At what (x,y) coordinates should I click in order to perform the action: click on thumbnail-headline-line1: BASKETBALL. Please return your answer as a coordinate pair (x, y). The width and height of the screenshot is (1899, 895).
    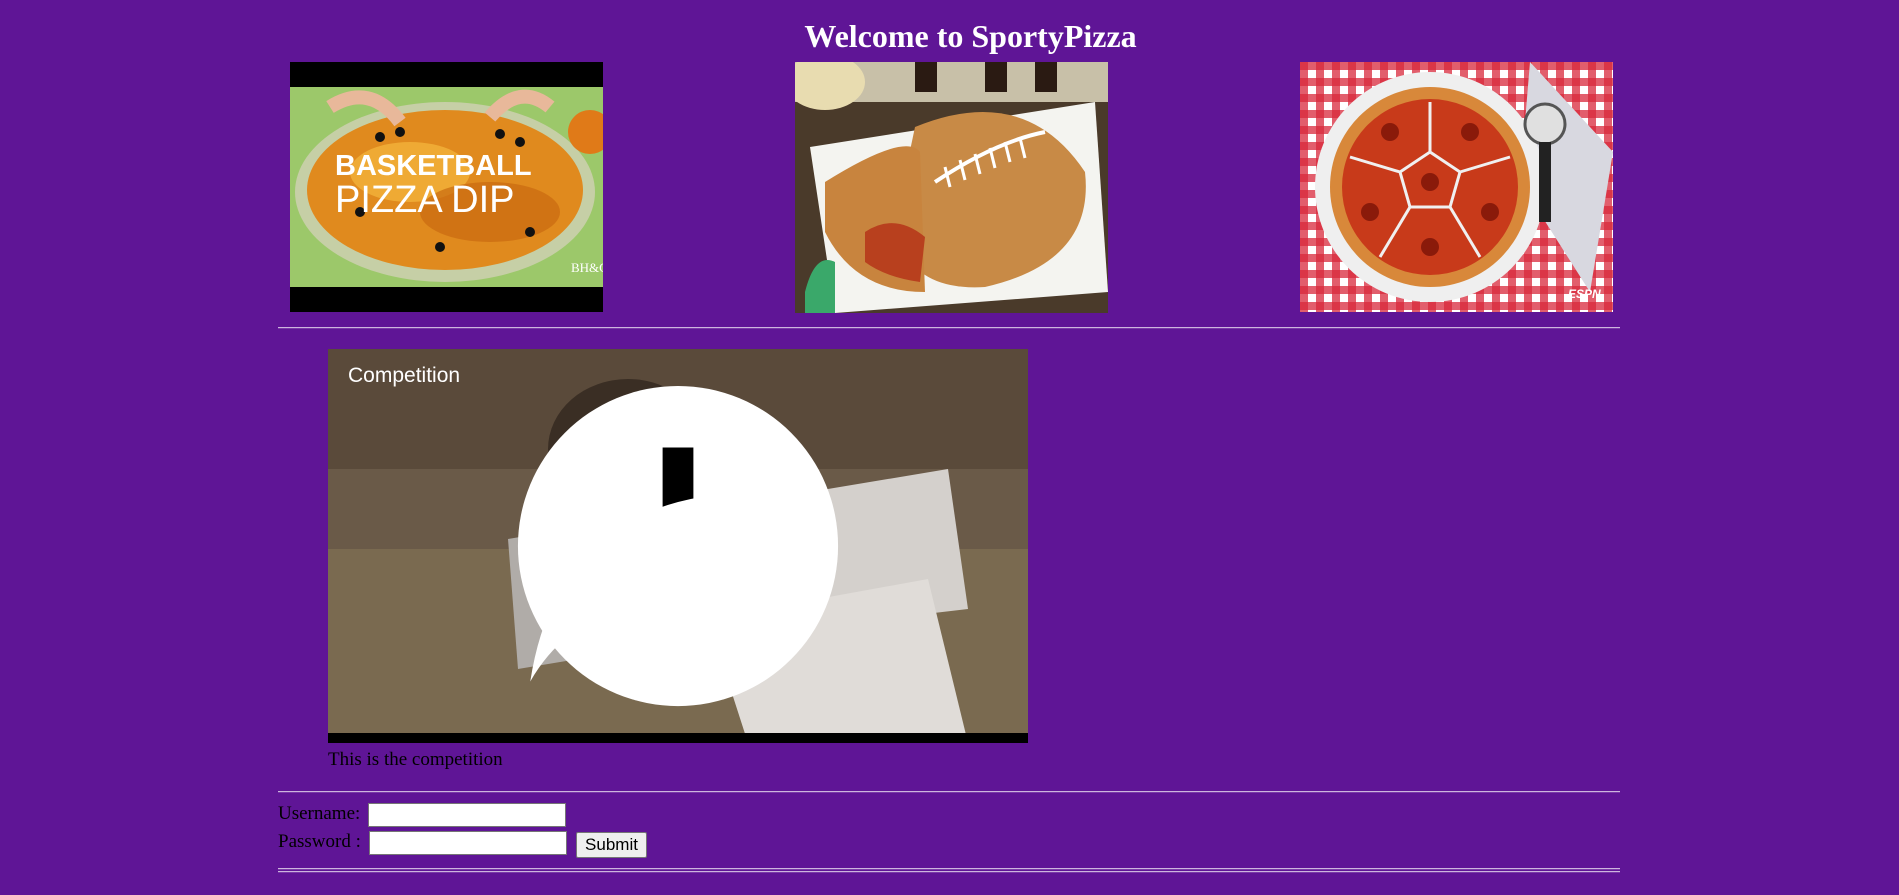
    Looking at the image, I should click on (433, 166).